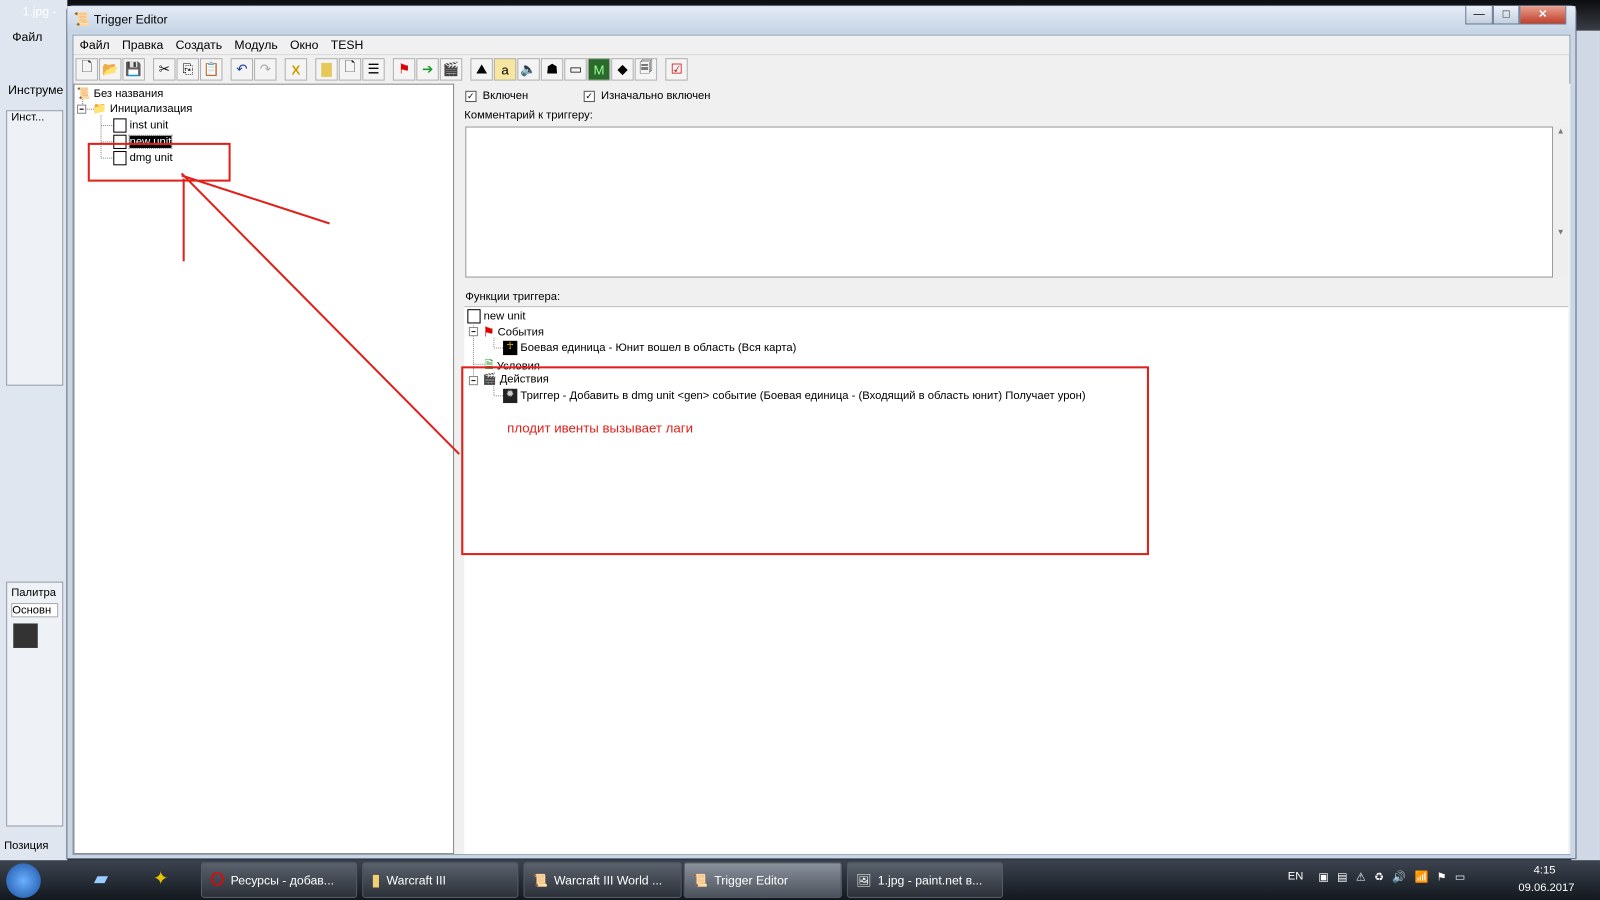  I want to click on clock-date: 09.06.2017, so click(1546, 888).